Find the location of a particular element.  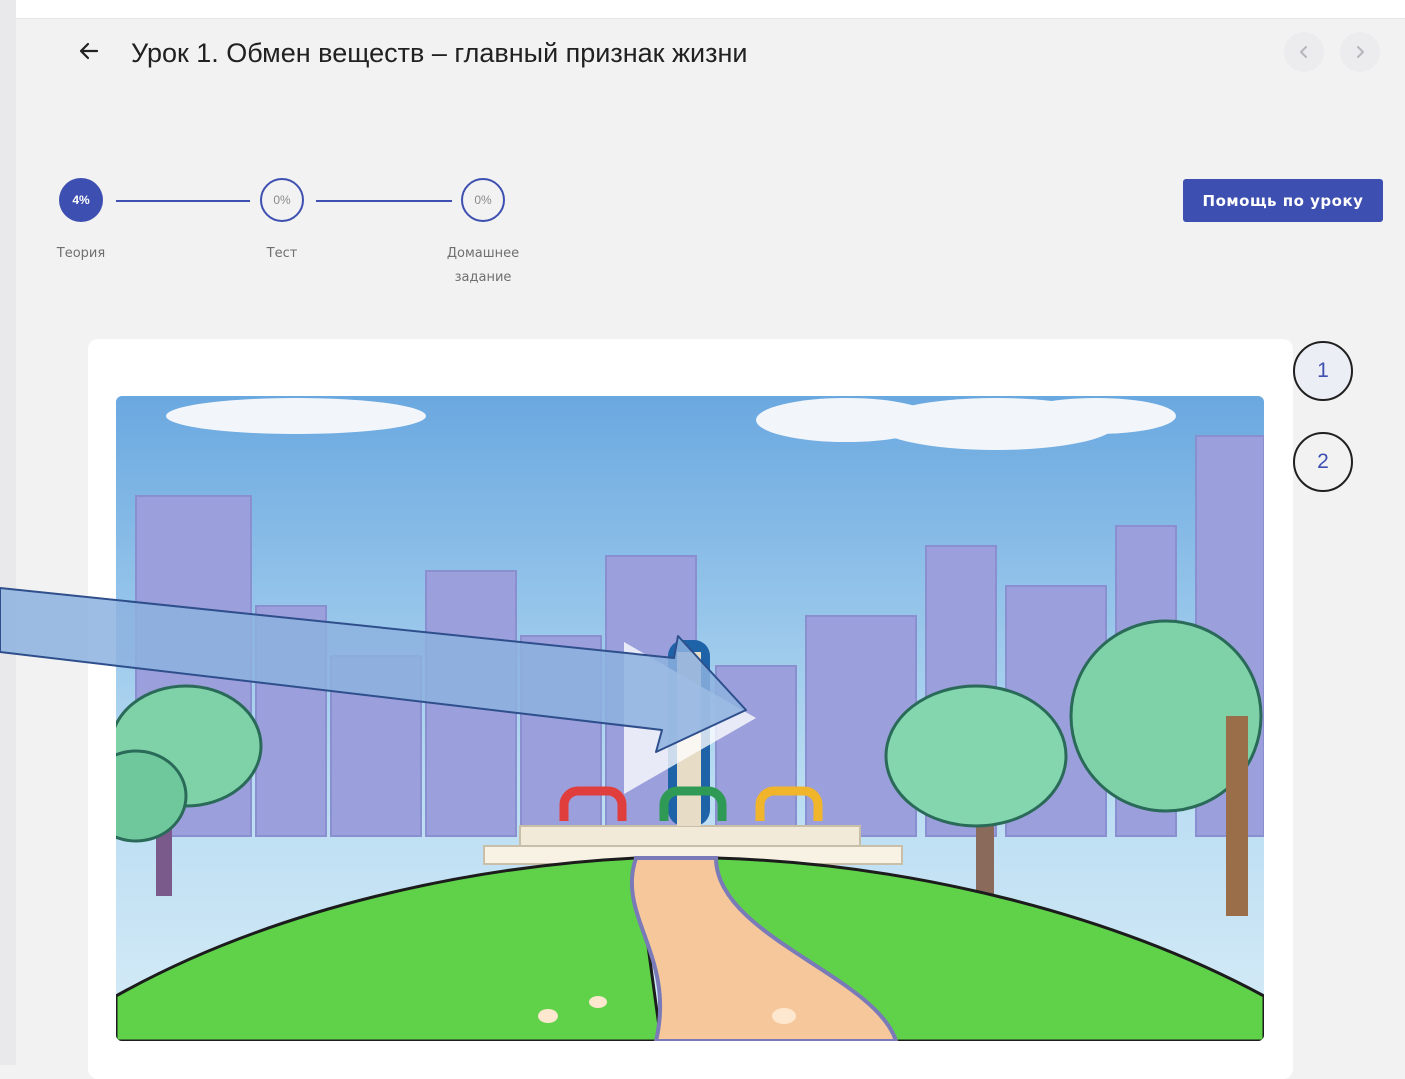

step-label-theory: Теория is located at coordinates (81, 253).